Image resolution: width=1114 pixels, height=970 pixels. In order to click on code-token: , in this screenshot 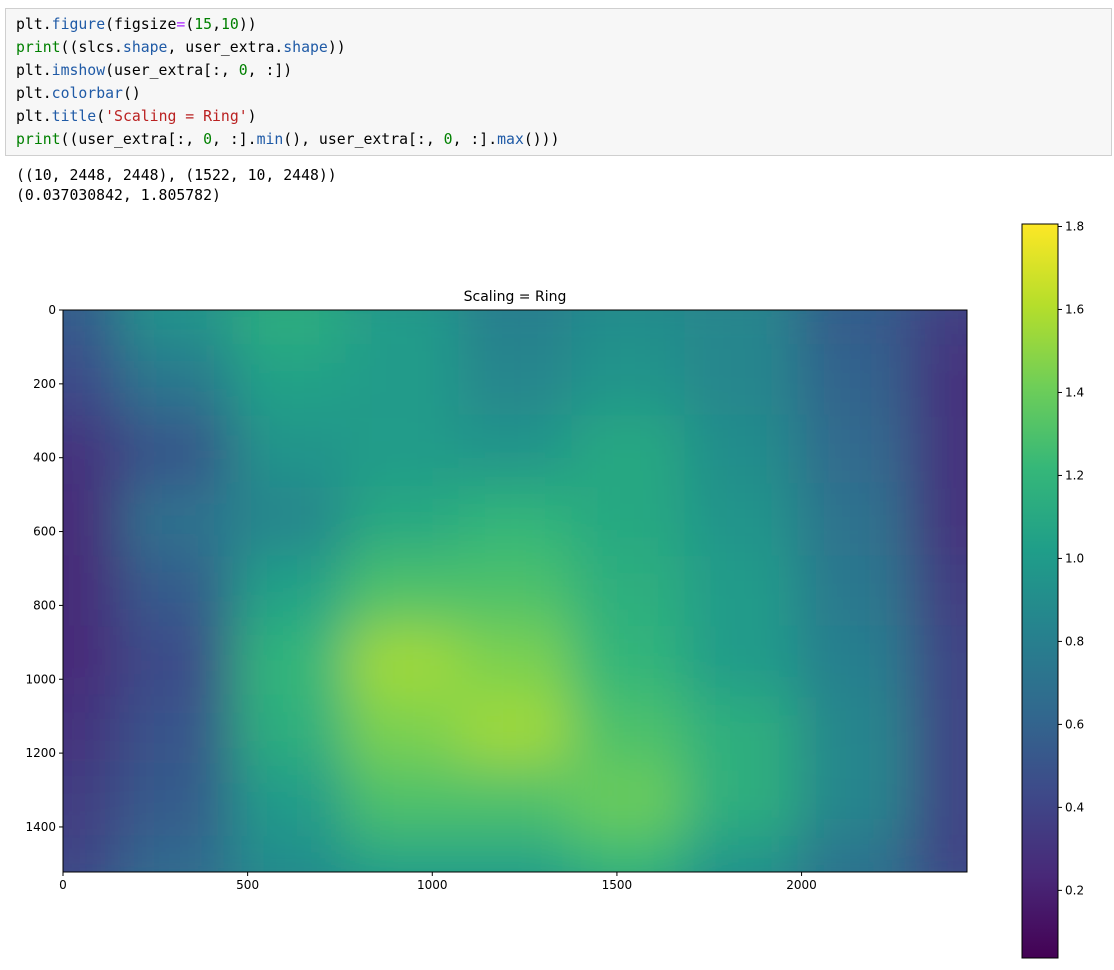, I will do `click(216, 24)`.